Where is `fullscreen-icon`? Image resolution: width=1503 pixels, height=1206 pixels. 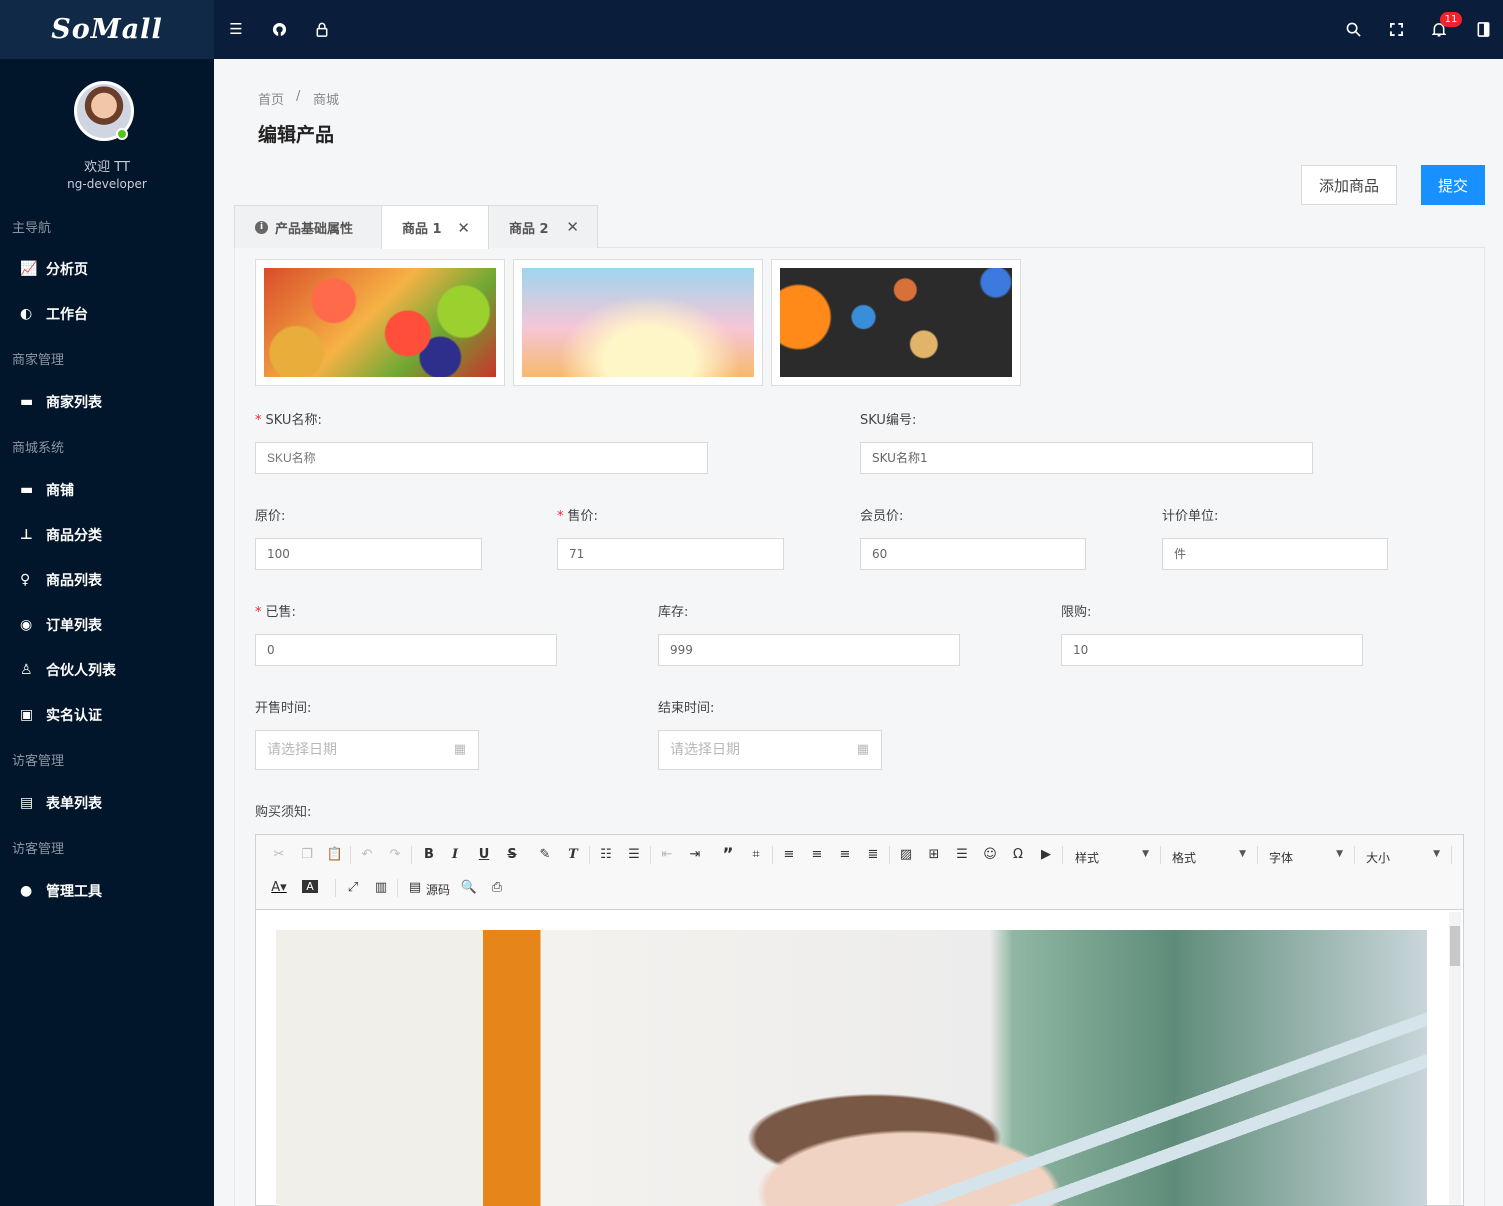 fullscreen-icon is located at coordinates (1396, 29).